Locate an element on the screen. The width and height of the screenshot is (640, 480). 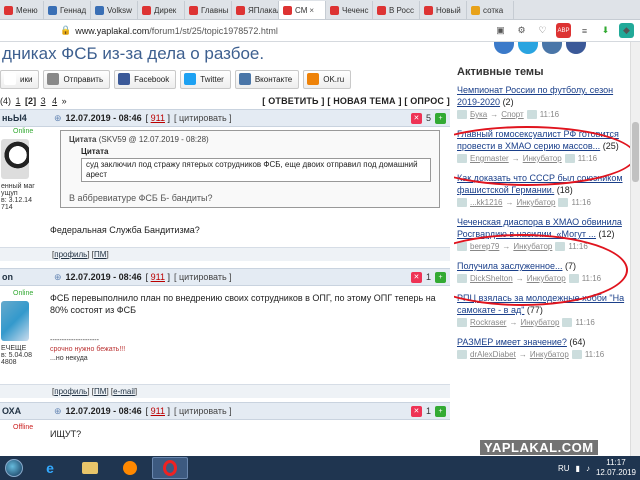
share-button-facebook: Facebook is located at coordinates (145, 79).